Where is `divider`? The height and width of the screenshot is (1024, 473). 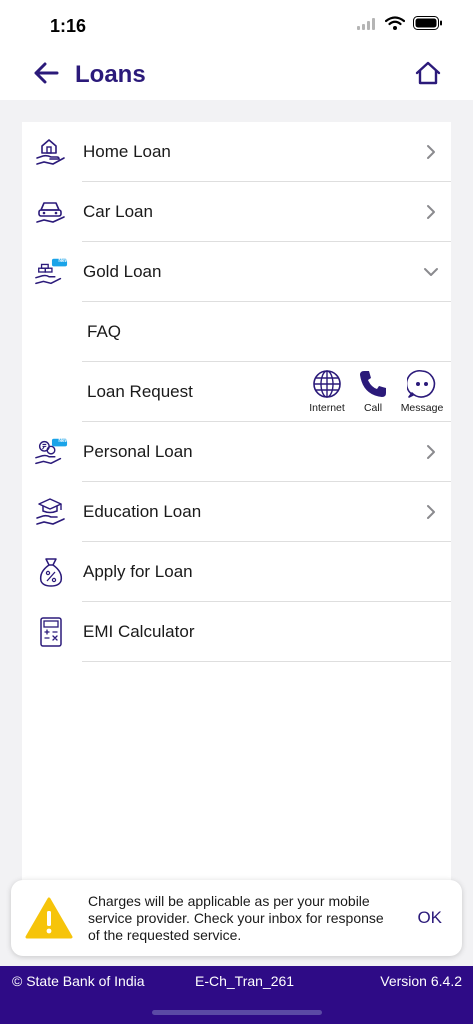
divider is located at coordinates (266, 661).